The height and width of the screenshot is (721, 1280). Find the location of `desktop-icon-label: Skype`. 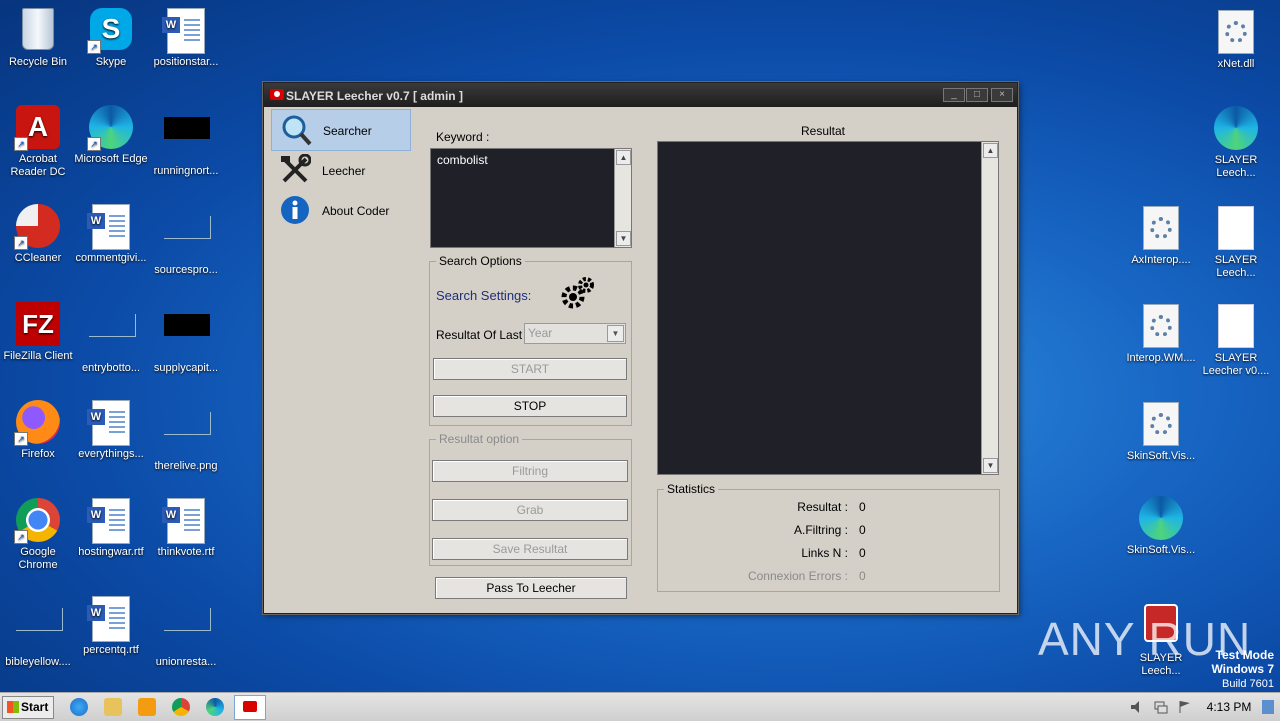

desktop-icon-label: Skype is located at coordinates (111, 62).